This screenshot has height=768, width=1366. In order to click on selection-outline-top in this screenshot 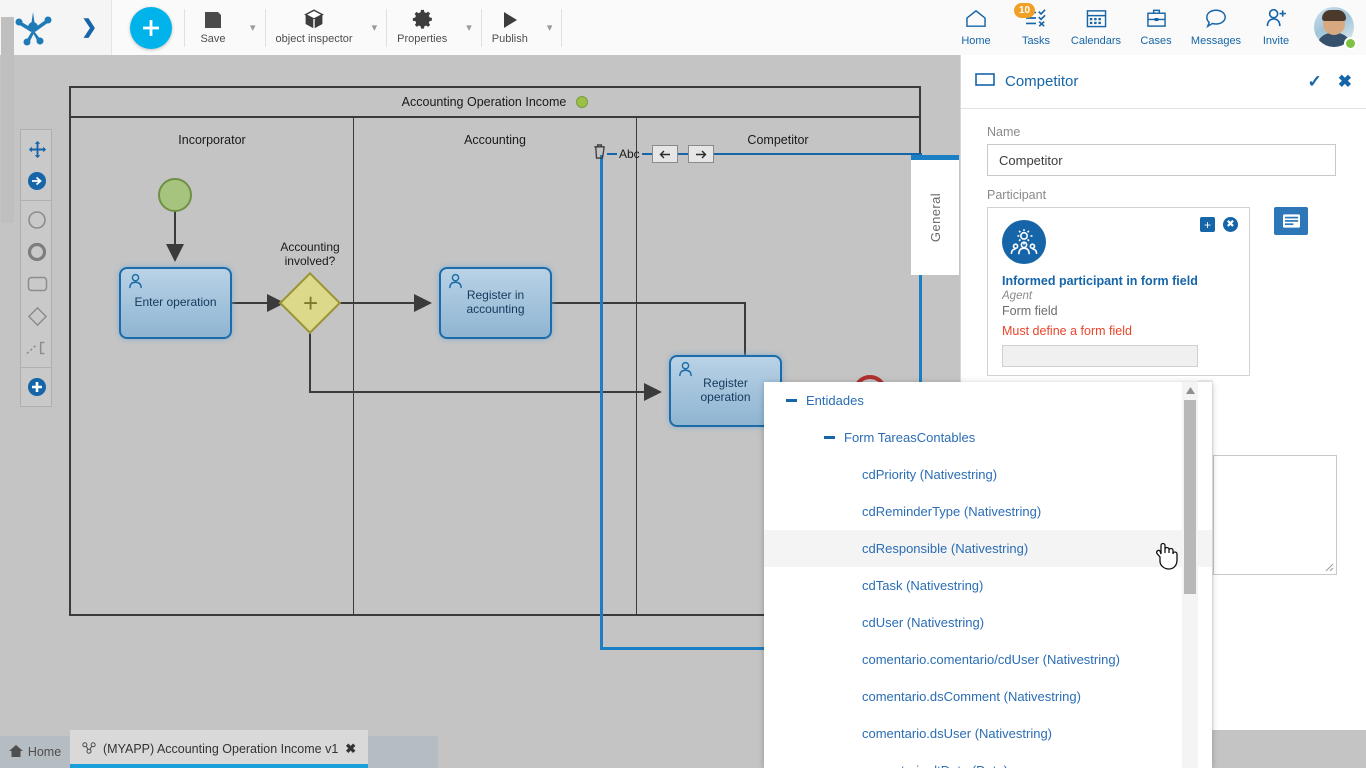, I will do `click(935, 157)`.